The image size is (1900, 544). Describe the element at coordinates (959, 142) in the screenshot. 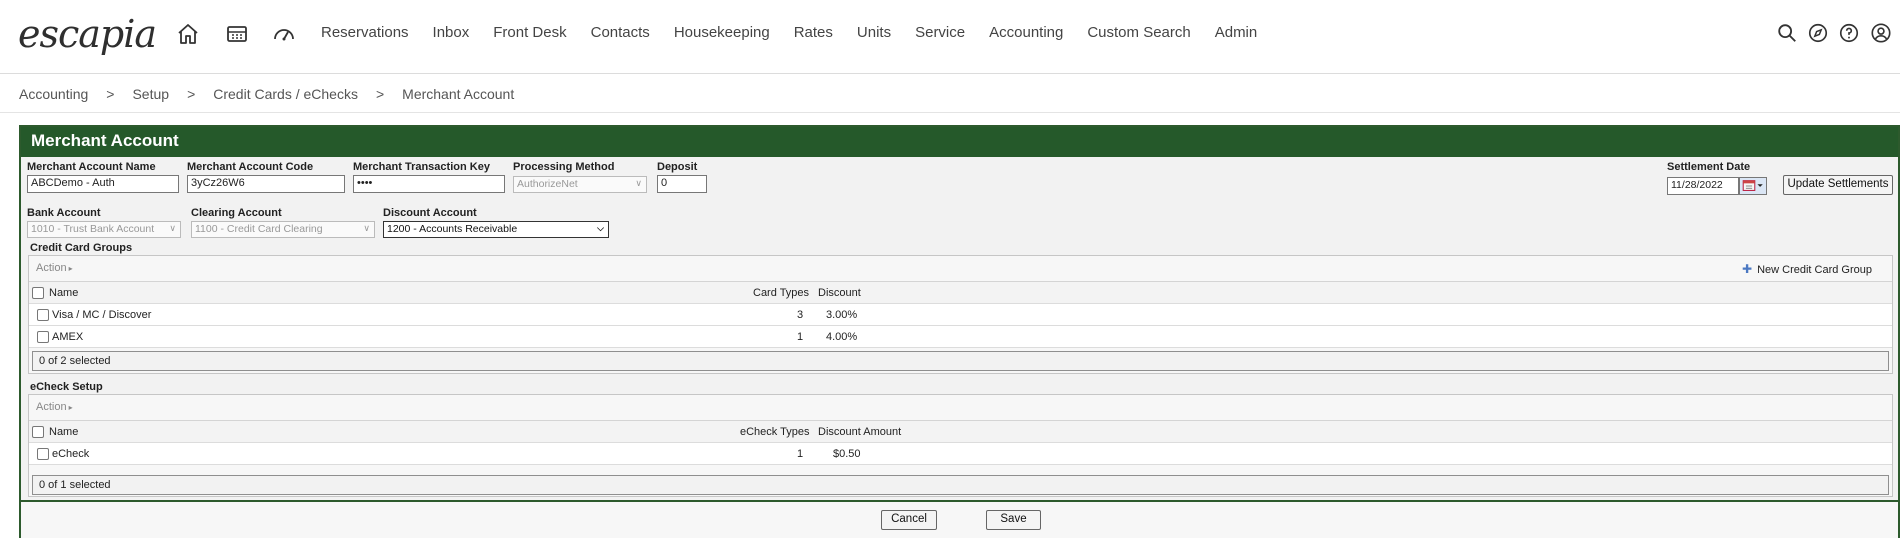

I see `panel-title: Merchant Account` at that location.